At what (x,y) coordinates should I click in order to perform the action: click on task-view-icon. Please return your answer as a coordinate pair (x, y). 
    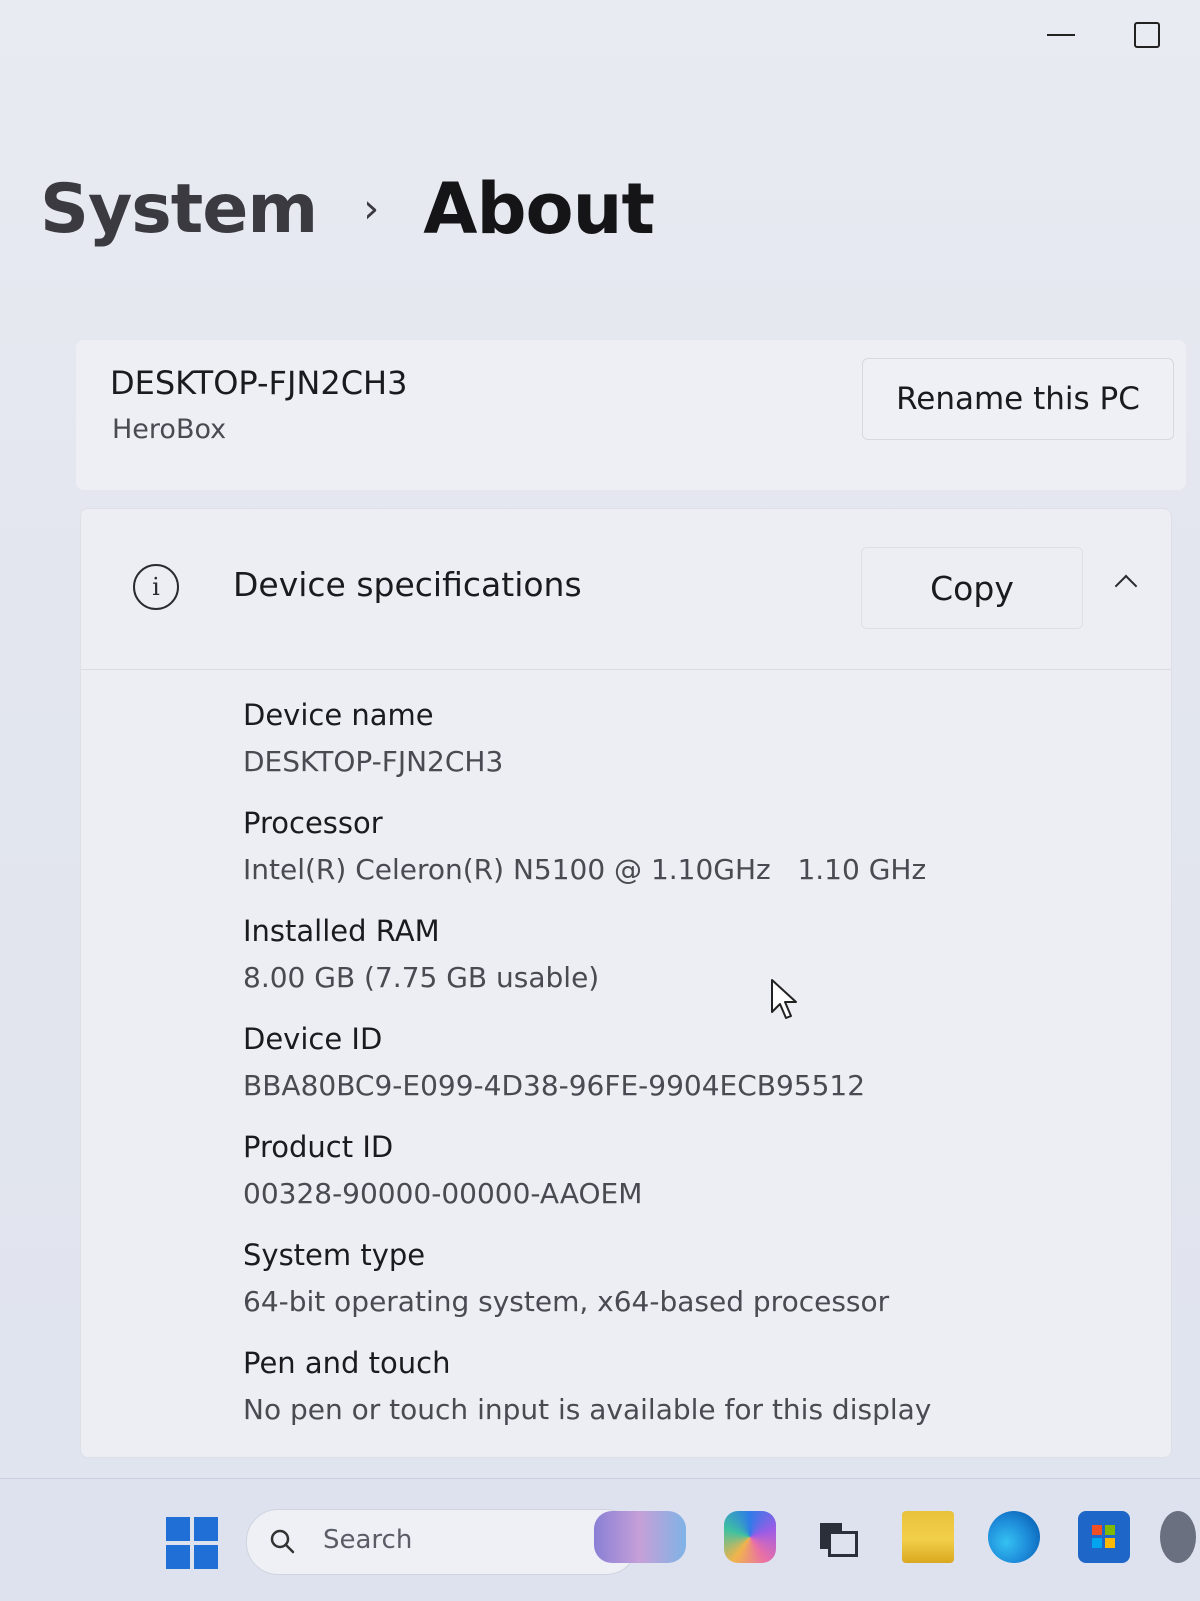
    Looking at the image, I should click on (836, 1537).